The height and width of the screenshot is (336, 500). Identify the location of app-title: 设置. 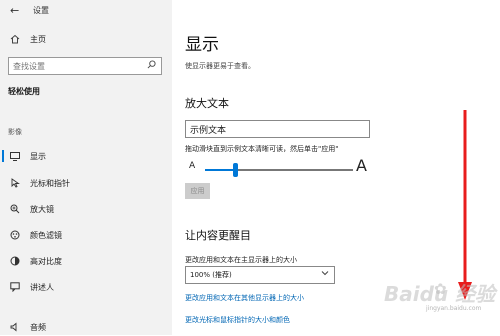
(41, 10).